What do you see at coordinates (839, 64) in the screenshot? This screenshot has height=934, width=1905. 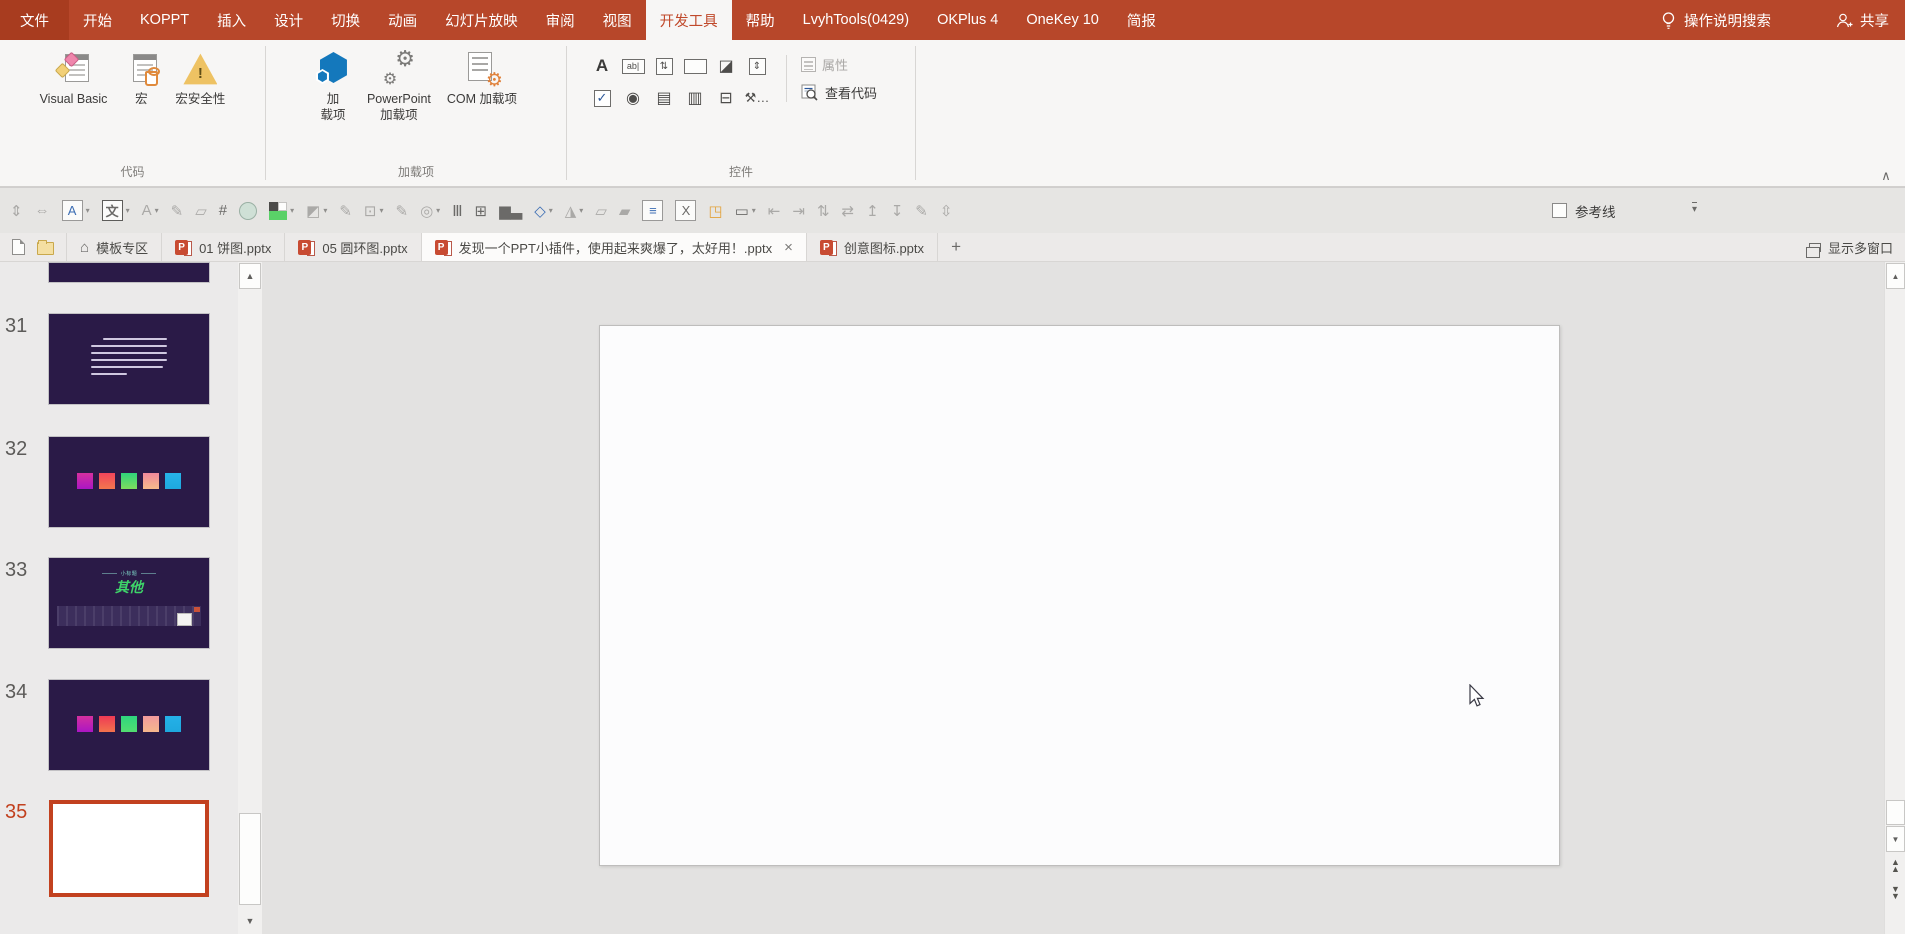 I see `properties-button: 属性` at bounding box center [839, 64].